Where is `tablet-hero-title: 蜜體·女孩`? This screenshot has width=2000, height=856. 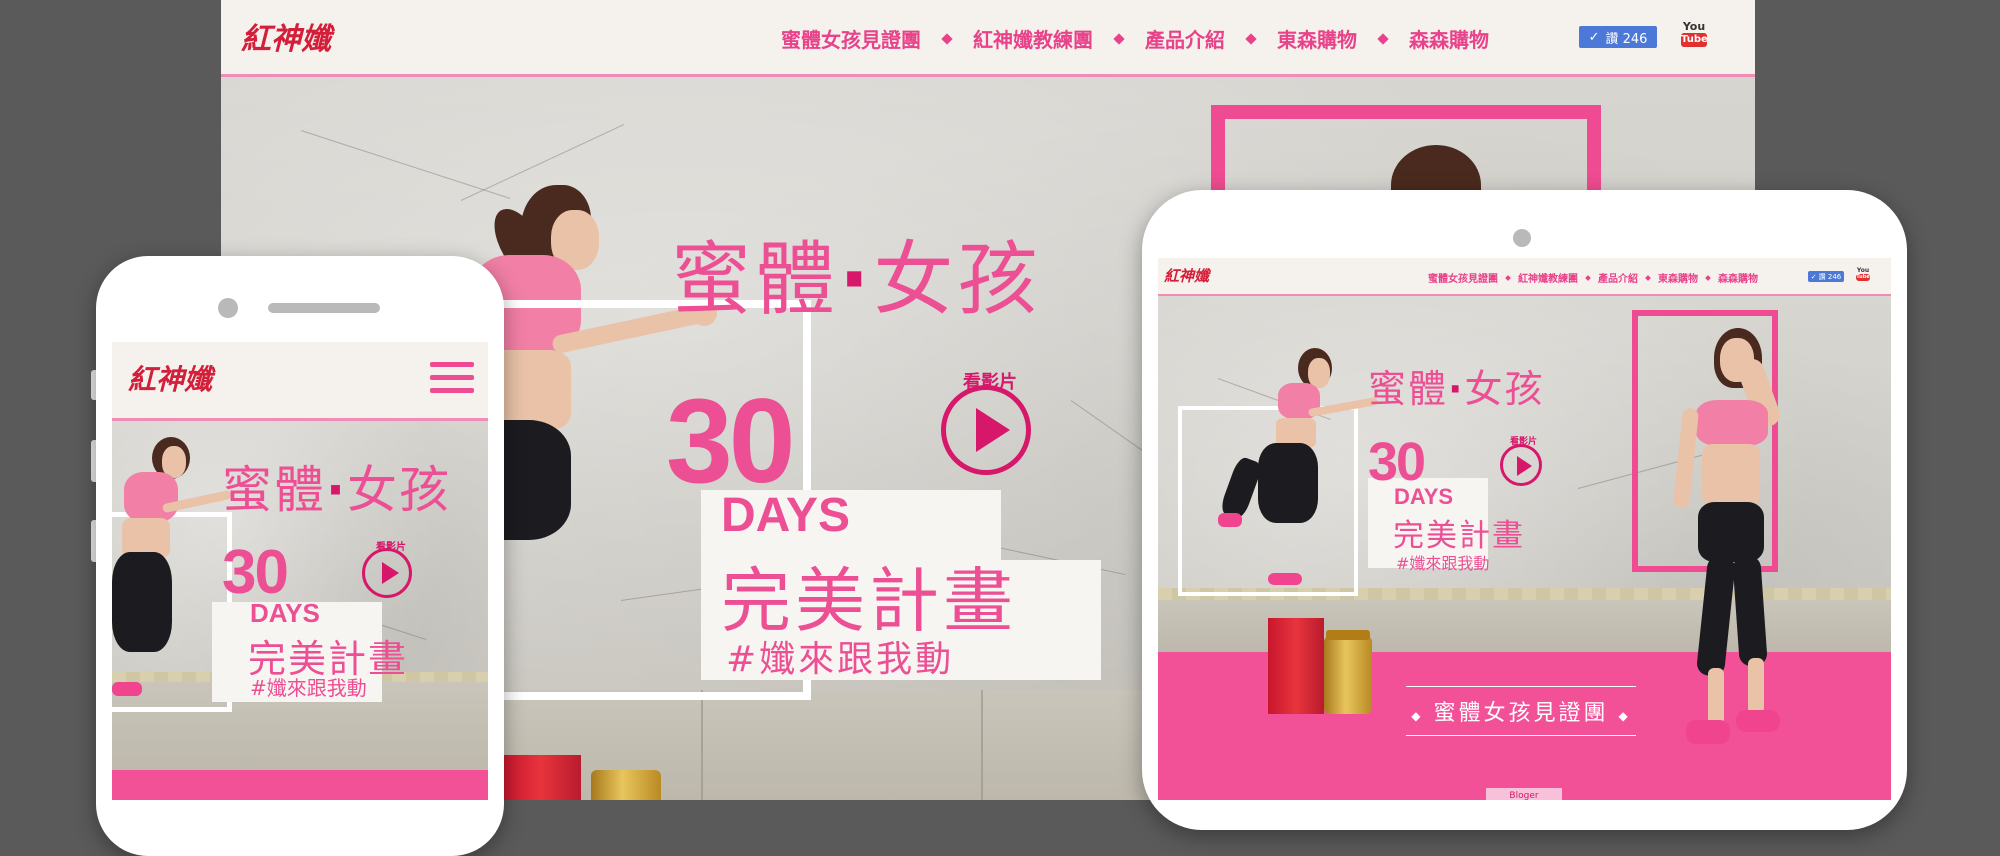
tablet-hero-title: 蜜體·女孩 is located at coordinates (1456, 389).